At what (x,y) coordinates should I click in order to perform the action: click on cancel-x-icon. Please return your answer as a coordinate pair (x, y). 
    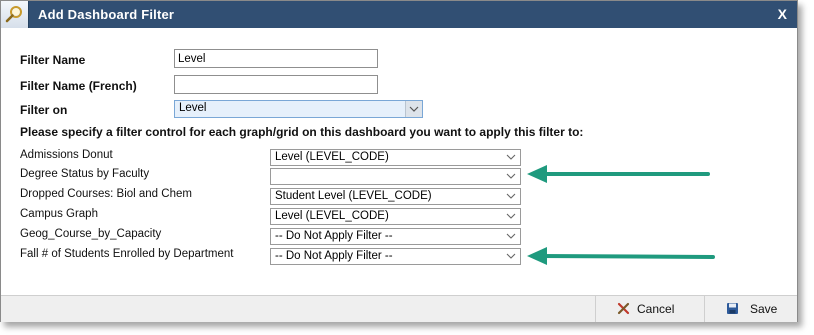
    Looking at the image, I should click on (623, 308).